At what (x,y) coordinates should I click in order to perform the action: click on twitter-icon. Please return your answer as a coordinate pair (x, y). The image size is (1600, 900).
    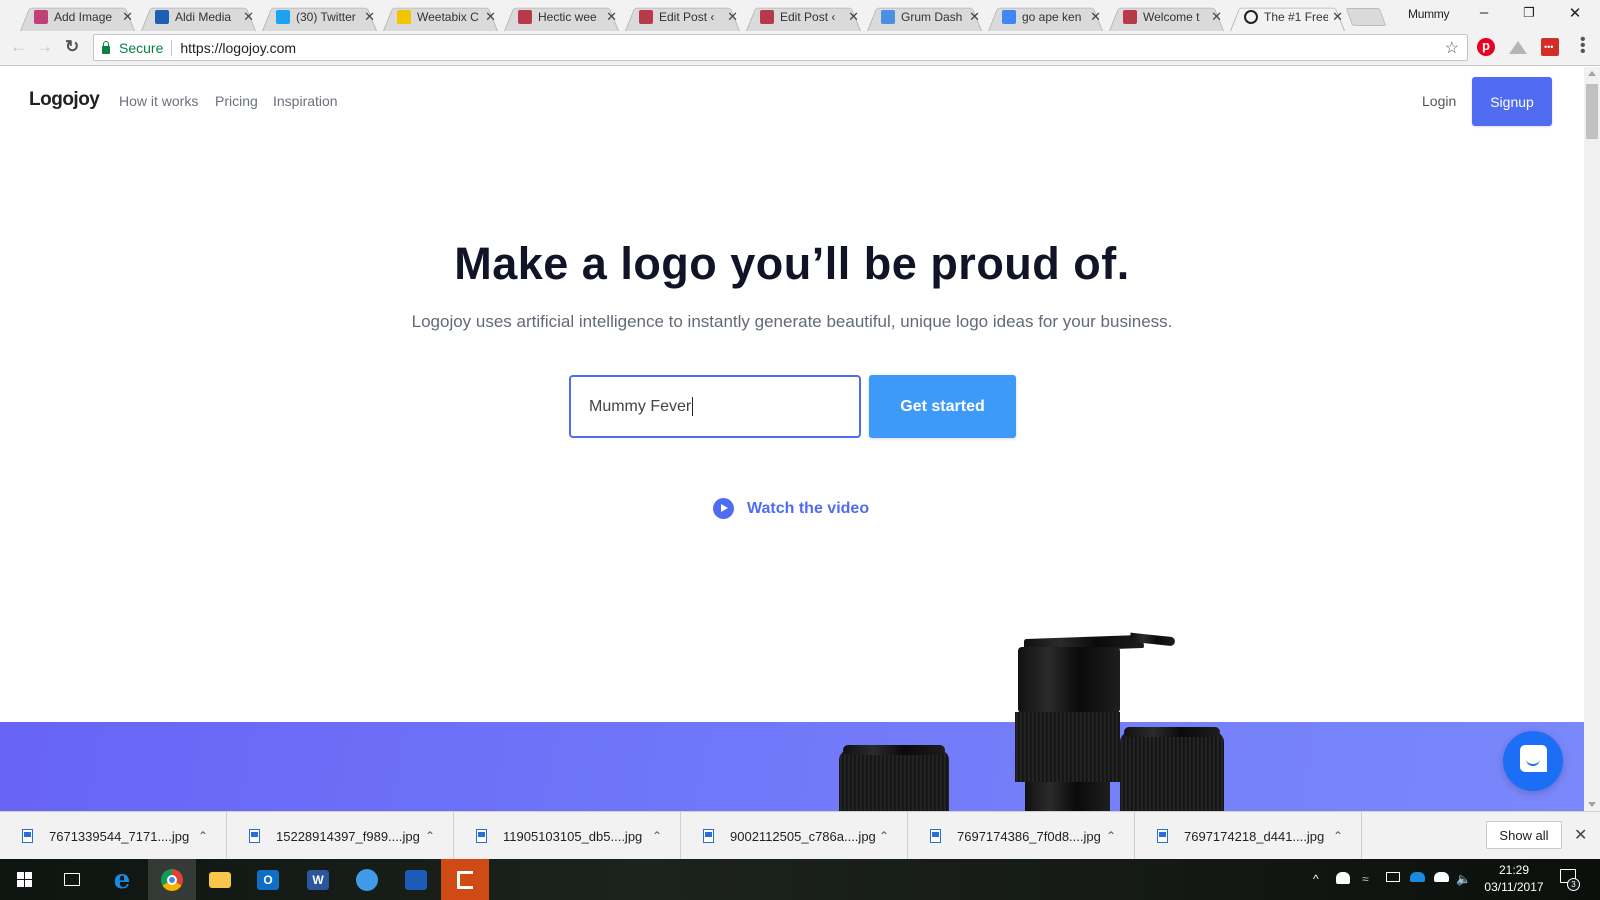
    Looking at the image, I should click on (283, 17).